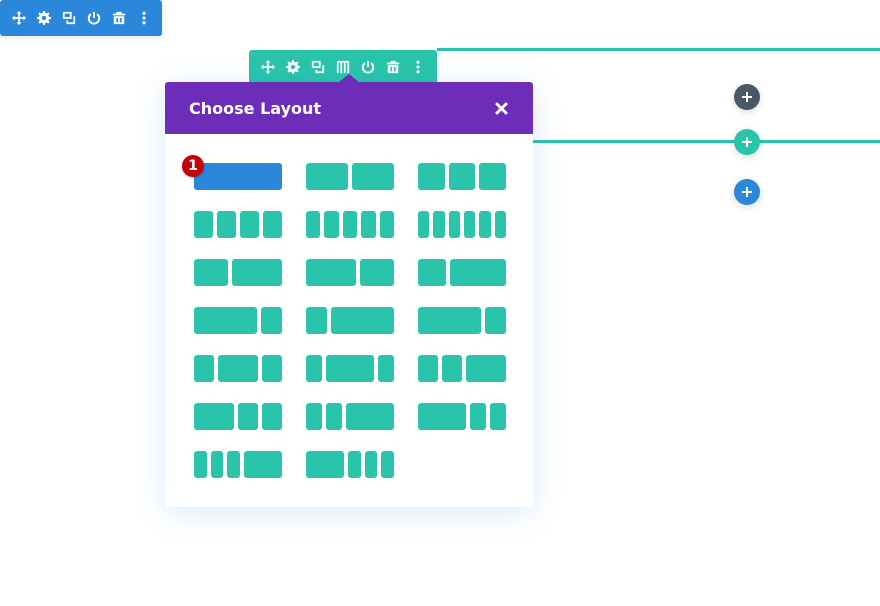  What do you see at coordinates (255, 108) in the screenshot?
I see `modal-title: Choose Layout` at bounding box center [255, 108].